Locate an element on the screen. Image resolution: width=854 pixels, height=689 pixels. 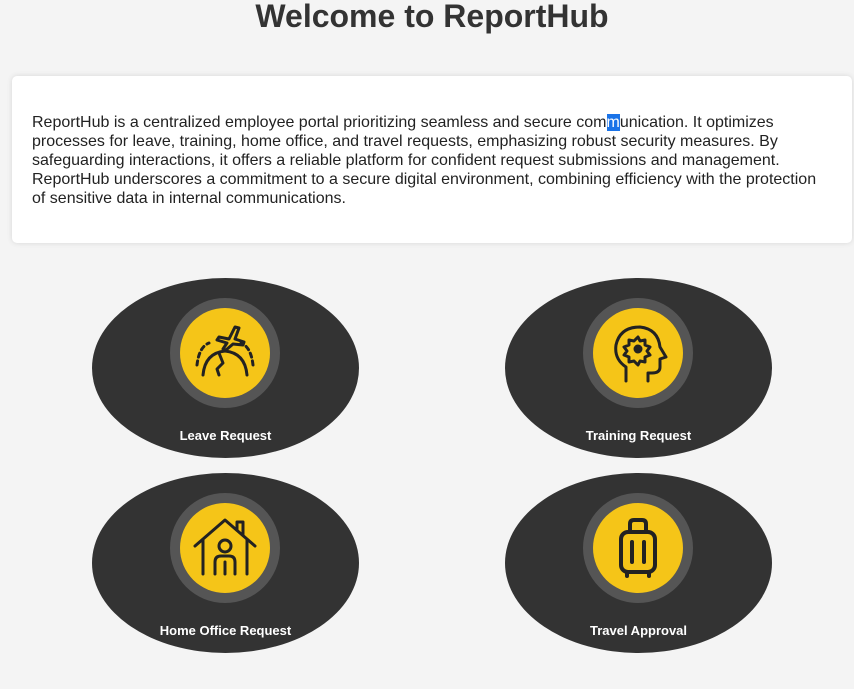
tile-label: Home Office Request is located at coordinates (225, 630).